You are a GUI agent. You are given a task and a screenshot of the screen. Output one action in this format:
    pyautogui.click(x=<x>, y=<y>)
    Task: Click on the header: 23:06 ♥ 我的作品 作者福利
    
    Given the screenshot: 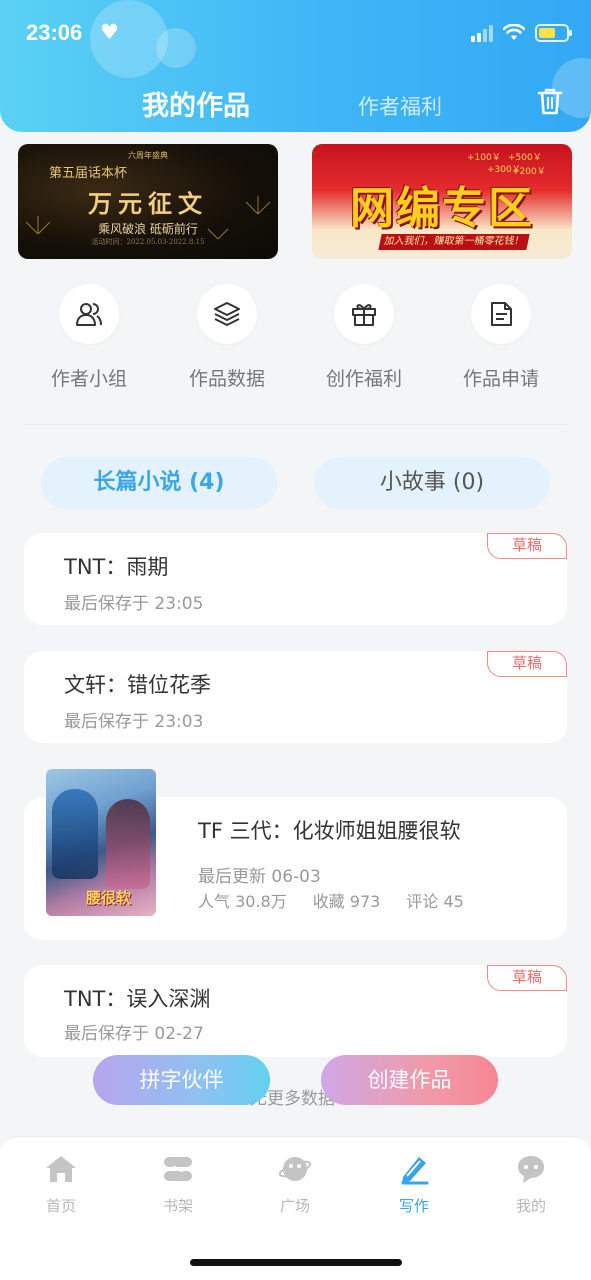 What is the action you would take?
    pyautogui.click(x=295, y=66)
    